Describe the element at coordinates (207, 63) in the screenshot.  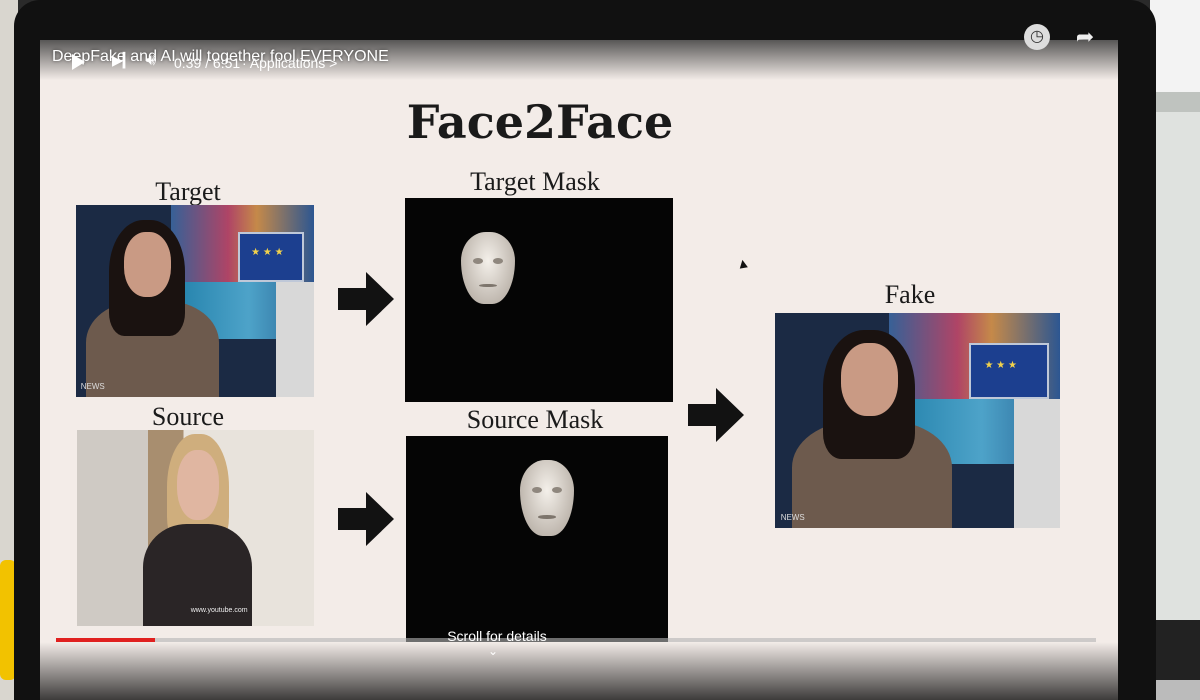
I see `time-display: 0:39 / 6:51` at that location.